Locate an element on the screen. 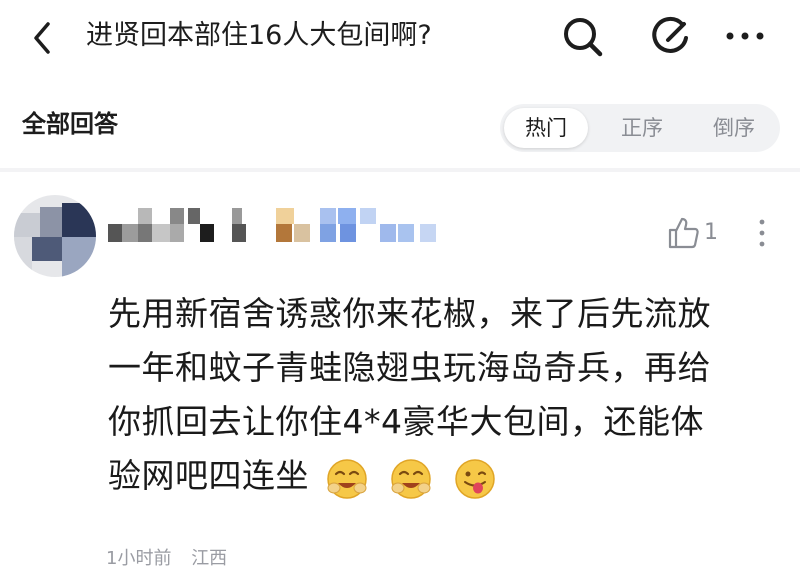 The width and height of the screenshot is (800, 578). tongue-out-face-emoji is located at coordinates (475, 479).